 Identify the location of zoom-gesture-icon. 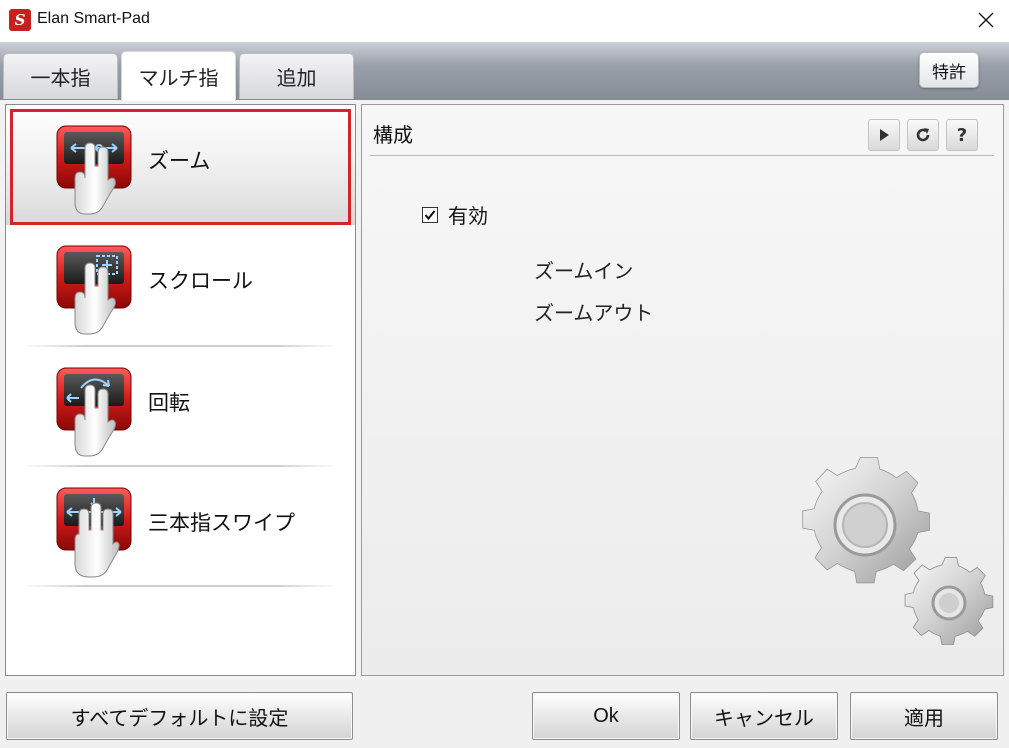
(94, 170).